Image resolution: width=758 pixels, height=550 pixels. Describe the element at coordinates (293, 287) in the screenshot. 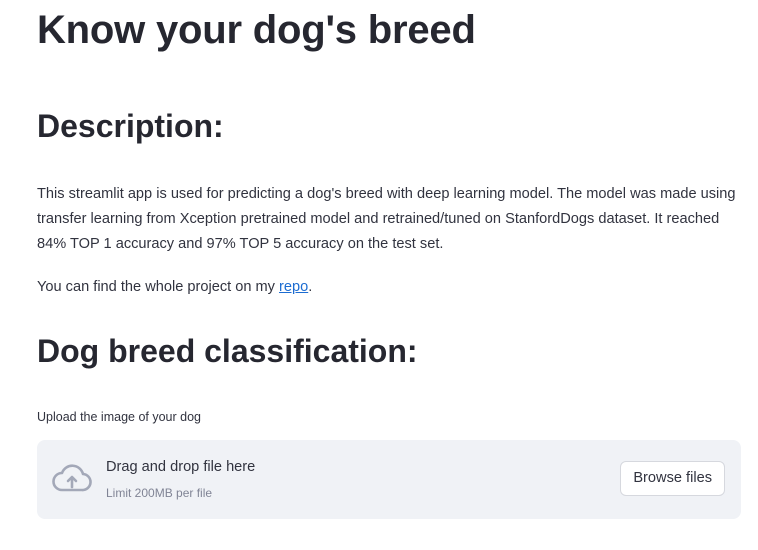

I see `repo-link: repo` at that location.